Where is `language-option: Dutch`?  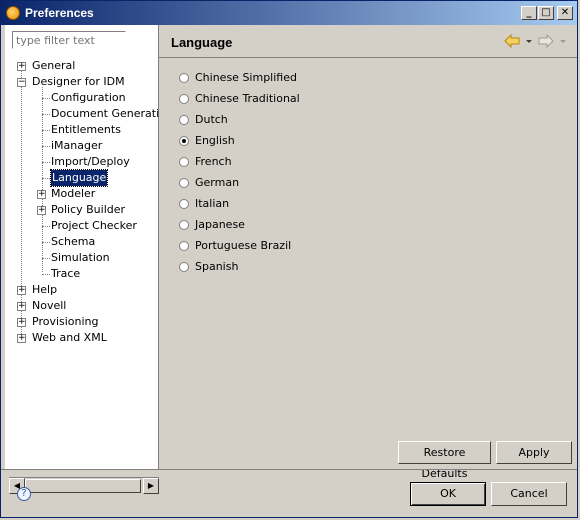
language-option: Dutch is located at coordinates (203, 120).